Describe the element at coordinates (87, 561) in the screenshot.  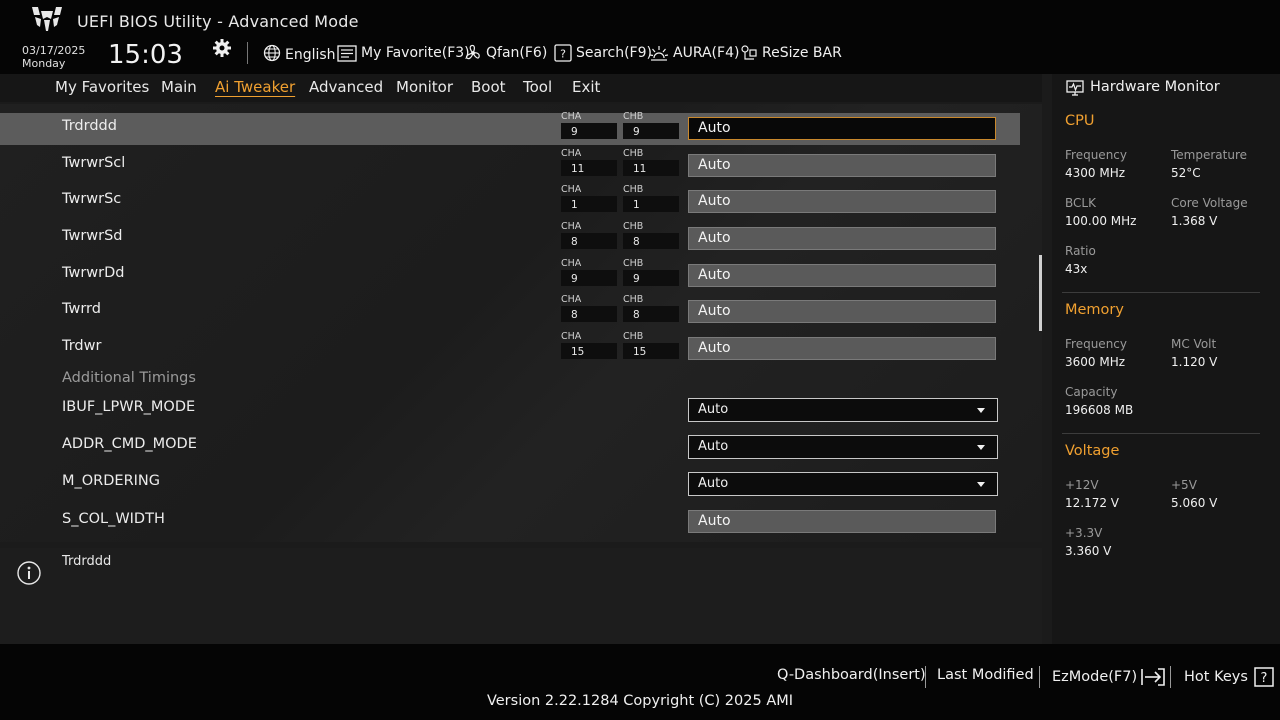
I see `help-info-text: Trdrddd` at that location.